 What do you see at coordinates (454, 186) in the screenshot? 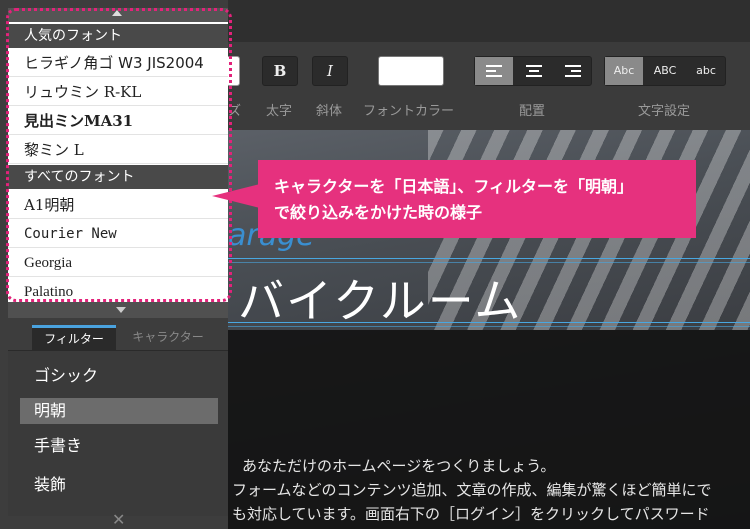
I see `callout-line-1: キャラクターを「日本語」、フィルターを「明朝」` at bounding box center [454, 186].